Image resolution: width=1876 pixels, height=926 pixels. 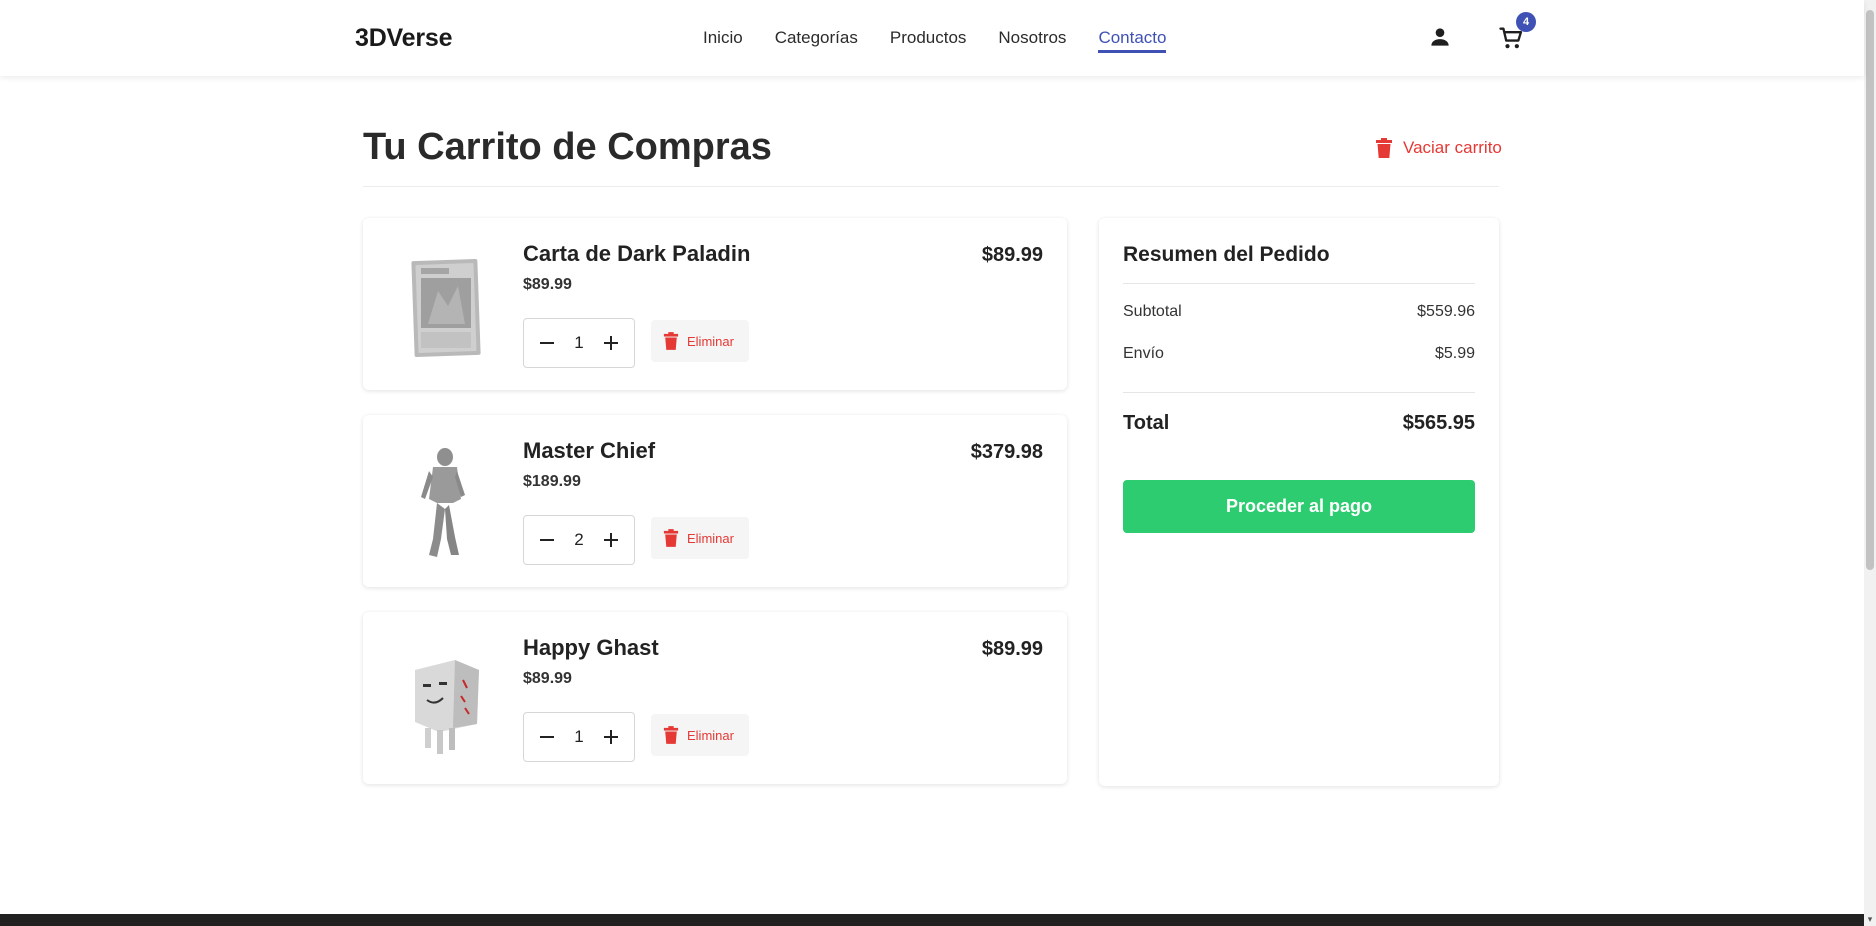 I want to click on scrollbar-thumb, so click(x=1870, y=290).